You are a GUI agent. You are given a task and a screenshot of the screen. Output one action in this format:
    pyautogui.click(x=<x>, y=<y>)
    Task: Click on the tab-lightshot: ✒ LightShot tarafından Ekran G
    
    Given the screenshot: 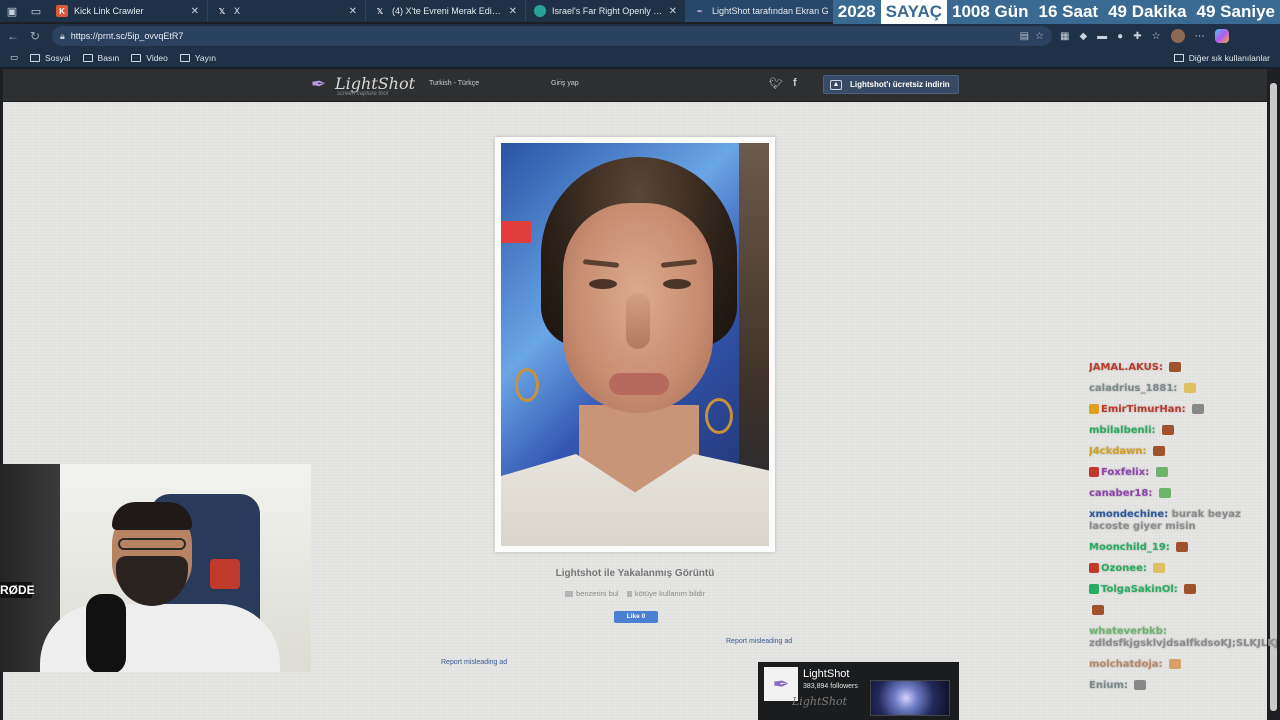 What is the action you would take?
    pyautogui.click(x=771, y=11)
    